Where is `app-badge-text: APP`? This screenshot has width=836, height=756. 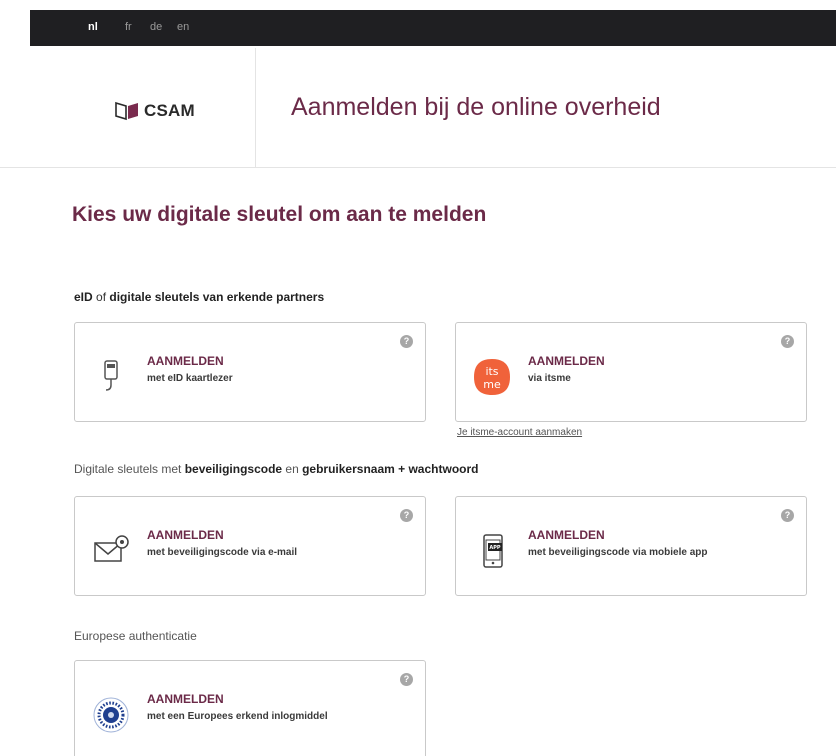
app-badge-text: APP is located at coordinates (495, 548).